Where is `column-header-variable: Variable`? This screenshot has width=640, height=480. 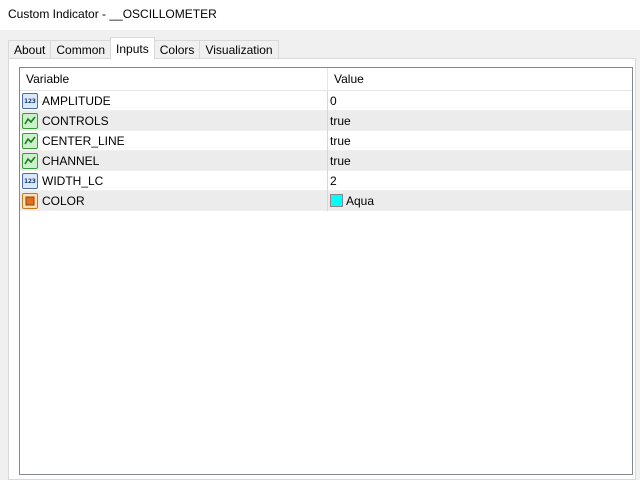
column-header-variable: Variable is located at coordinates (174, 79).